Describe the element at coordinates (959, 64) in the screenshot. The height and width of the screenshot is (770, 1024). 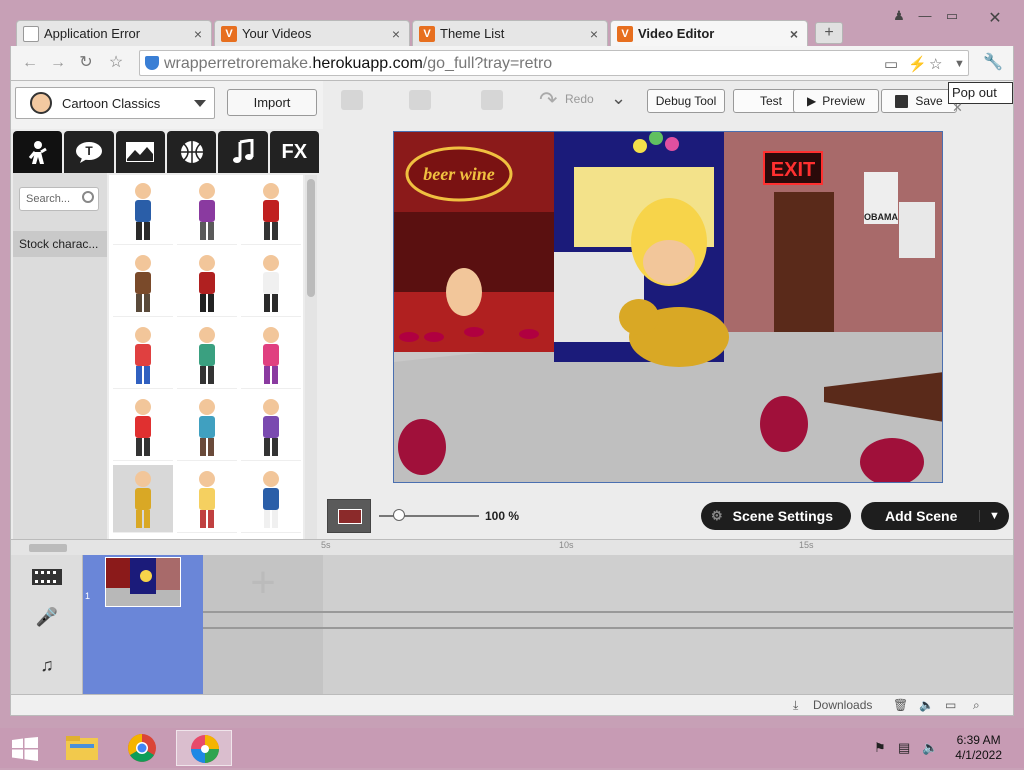
I see `dropdown-icon: ▼` at that location.